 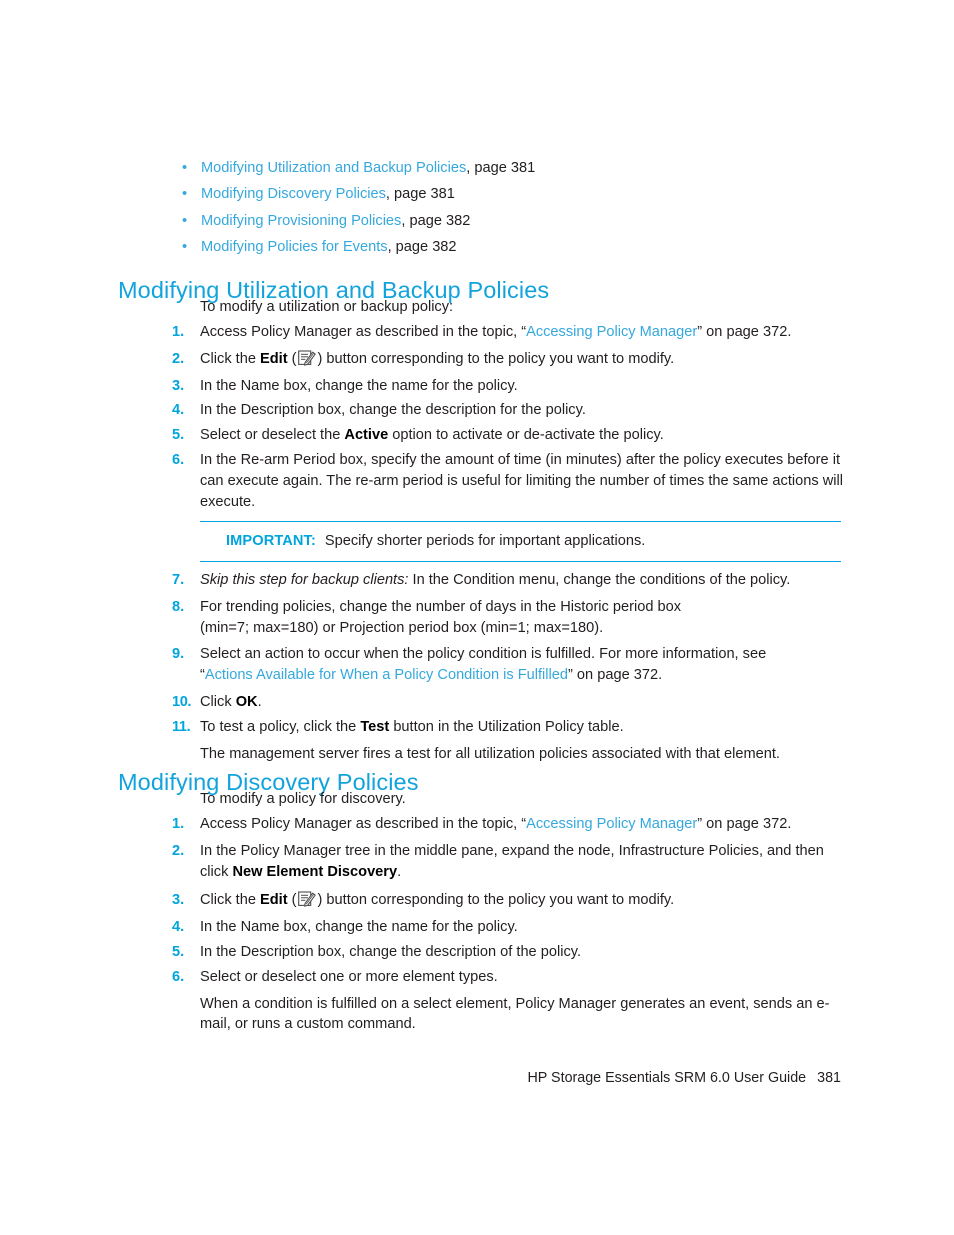 I want to click on footer-title: HP Storage Essentials SRM 6.0 User Guide, so click(x=667, y=1078).